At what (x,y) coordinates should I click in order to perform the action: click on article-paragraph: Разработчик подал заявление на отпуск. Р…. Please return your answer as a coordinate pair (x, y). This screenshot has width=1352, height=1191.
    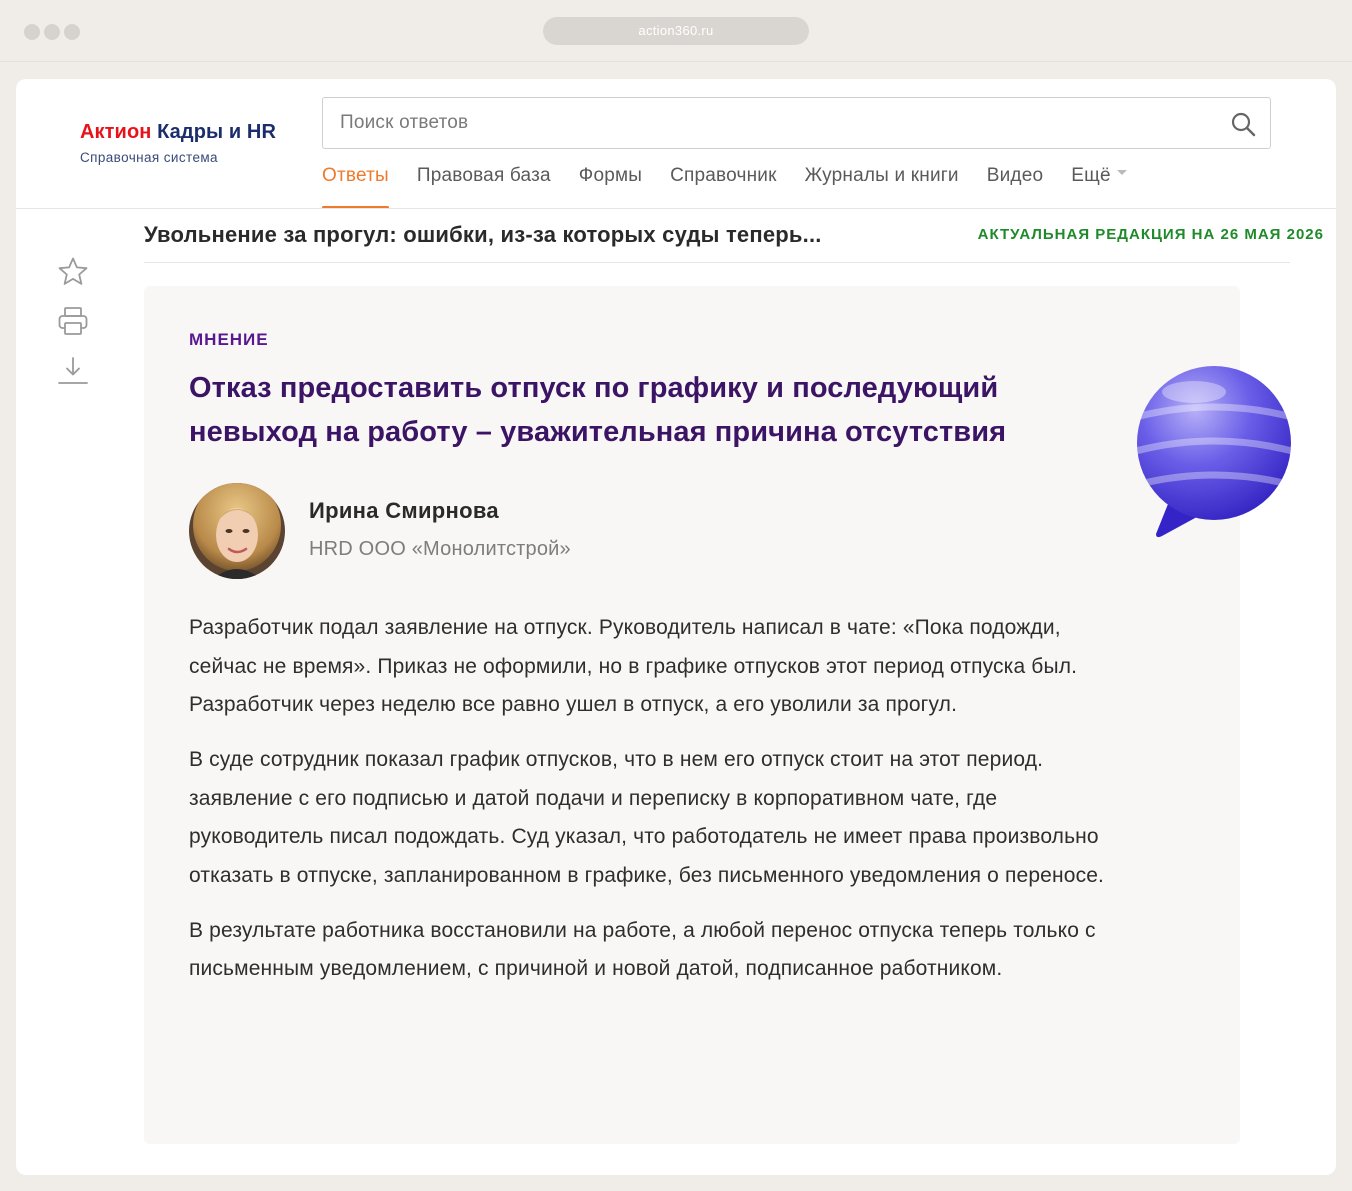
    Looking at the image, I should click on (633, 666).